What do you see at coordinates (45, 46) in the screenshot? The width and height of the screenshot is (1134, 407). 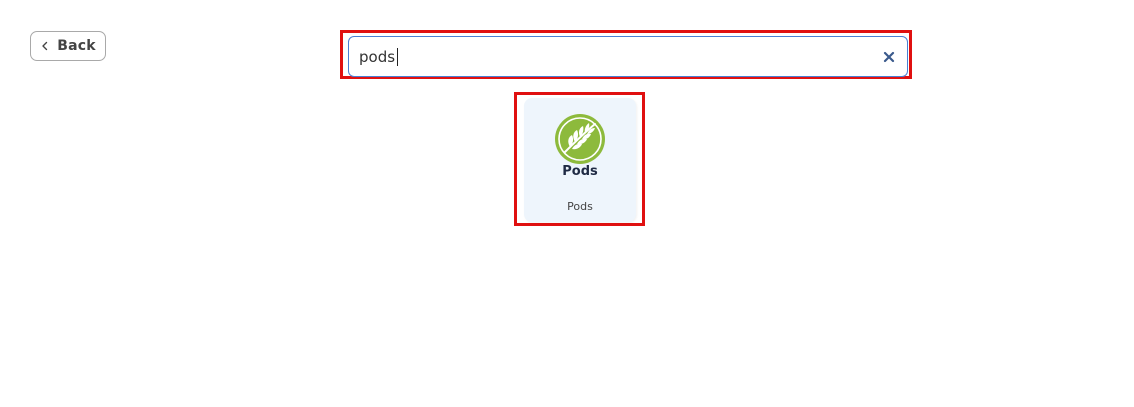 I see `chevron-left-icon` at bounding box center [45, 46].